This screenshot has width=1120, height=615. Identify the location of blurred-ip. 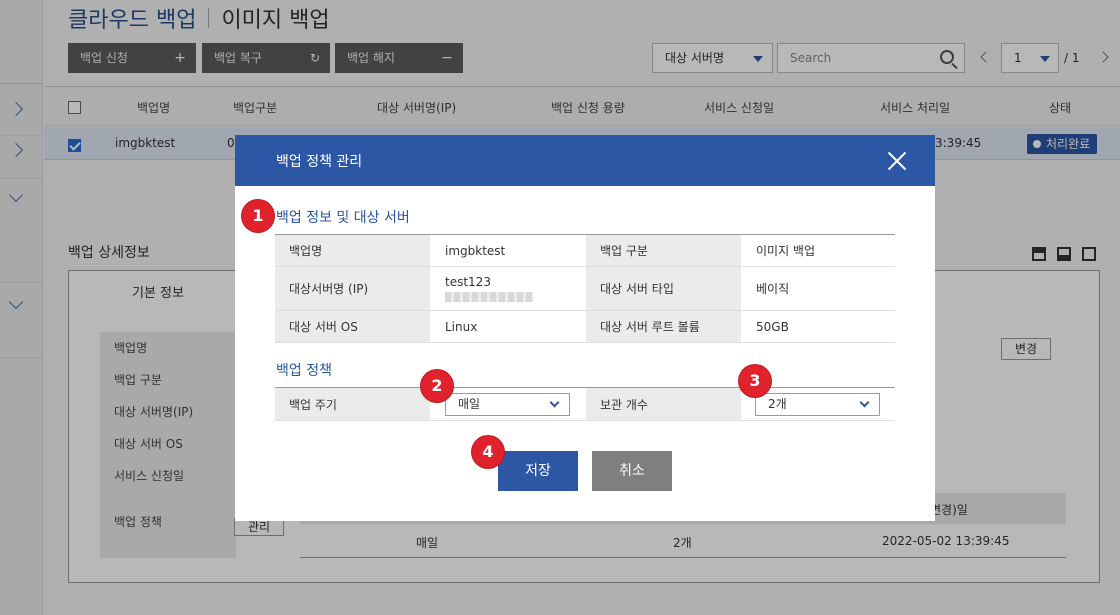
(489, 297).